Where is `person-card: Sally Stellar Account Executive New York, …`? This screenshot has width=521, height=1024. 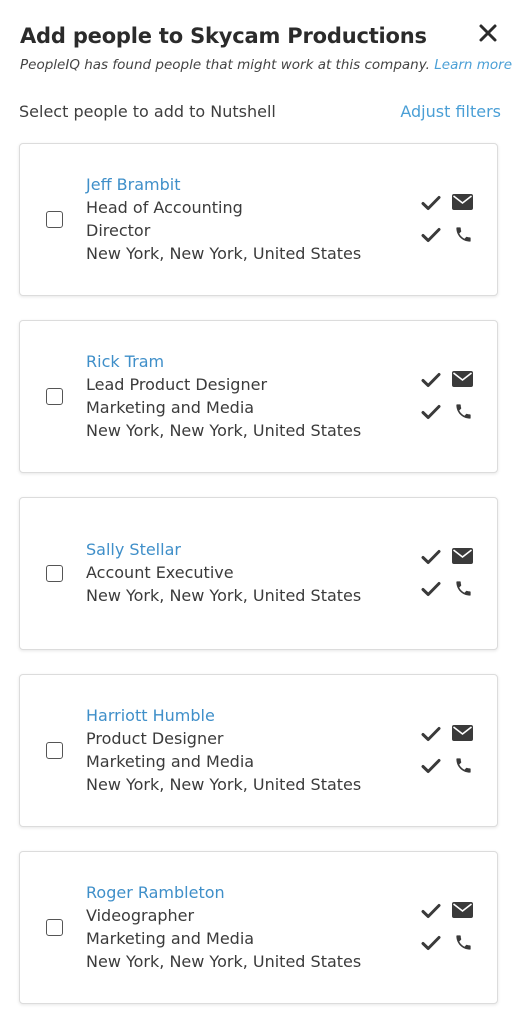 person-card: Sally Stellar Account Executive New York, … is located at coordinates (258, 573).